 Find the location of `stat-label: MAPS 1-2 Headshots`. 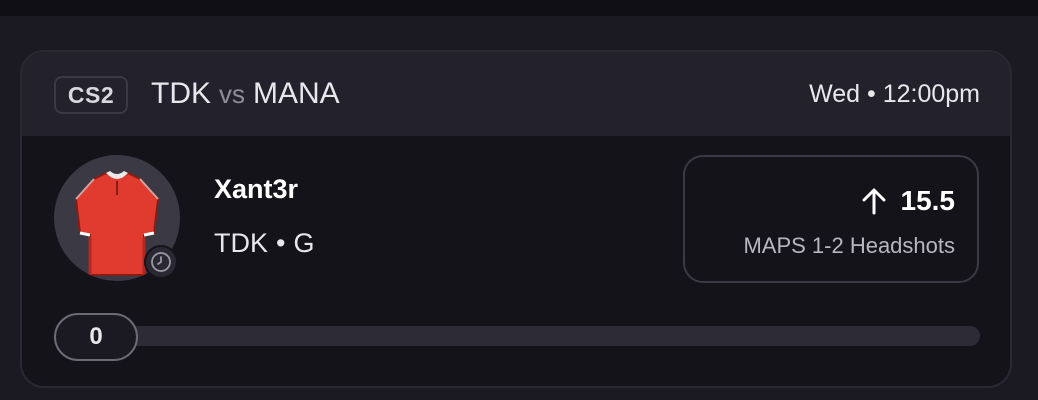

stat-label: MAPS 1-2 Headshots is located at coordinates (849, 245).